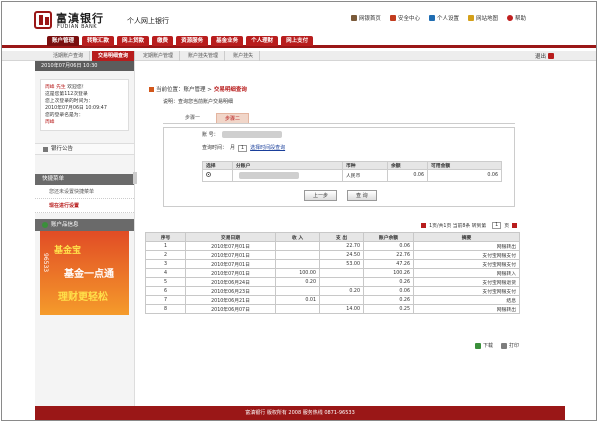 The width and height of the screenshot is (598, 422). I want to click on txn-no: 1, so click(165, 246).